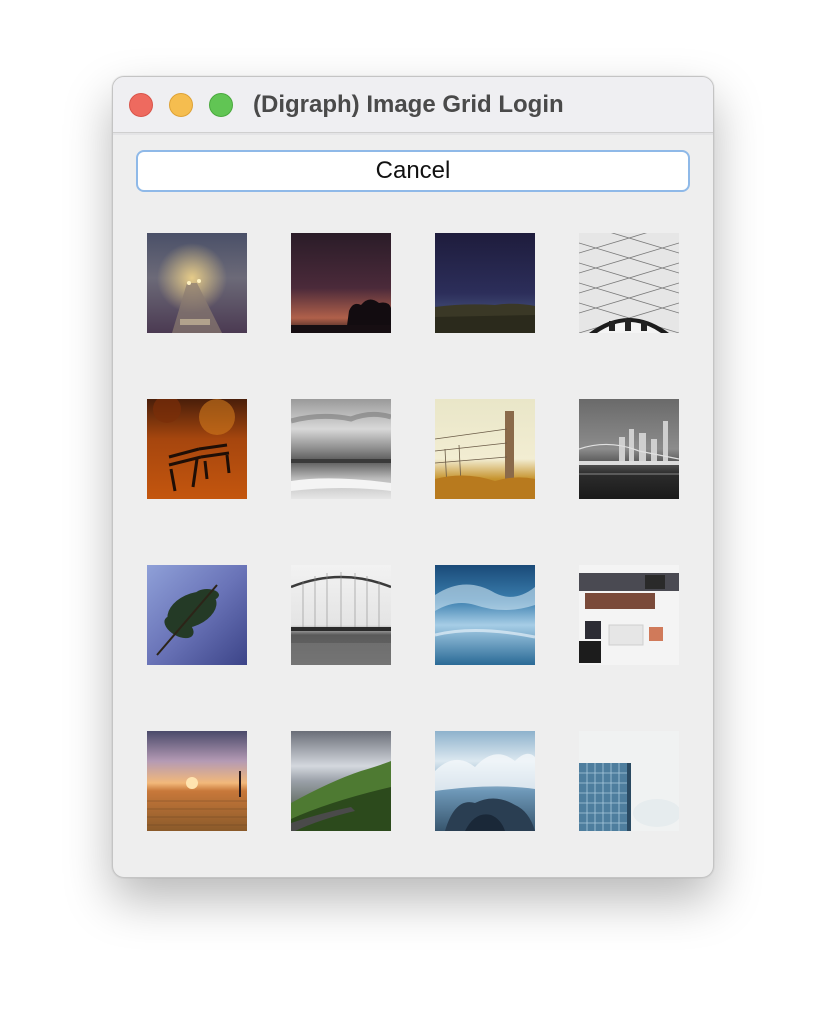 The width and height of the screenshot is (824, 1024). I want to click on photo-arch-bridge-bw-image, so click(341, 615).